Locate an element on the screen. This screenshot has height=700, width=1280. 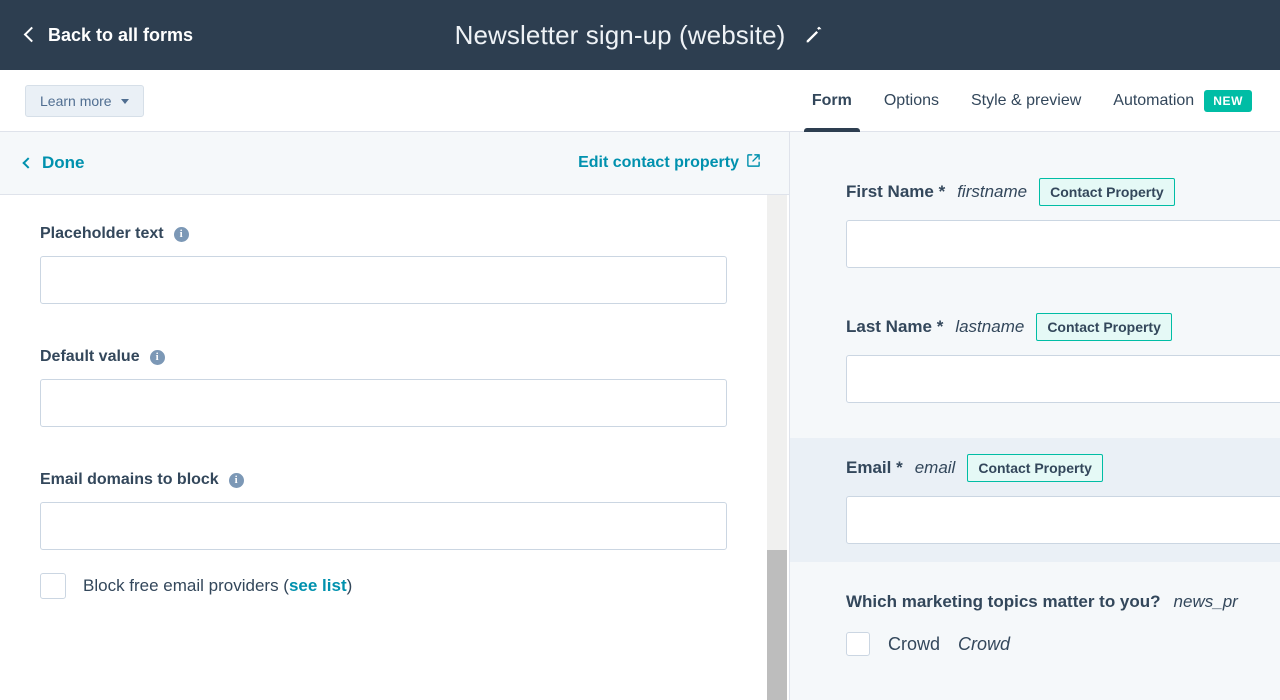
preview-firstname-label-row: First Name * firstname Contact Property is located at coordinates (1063, 192).